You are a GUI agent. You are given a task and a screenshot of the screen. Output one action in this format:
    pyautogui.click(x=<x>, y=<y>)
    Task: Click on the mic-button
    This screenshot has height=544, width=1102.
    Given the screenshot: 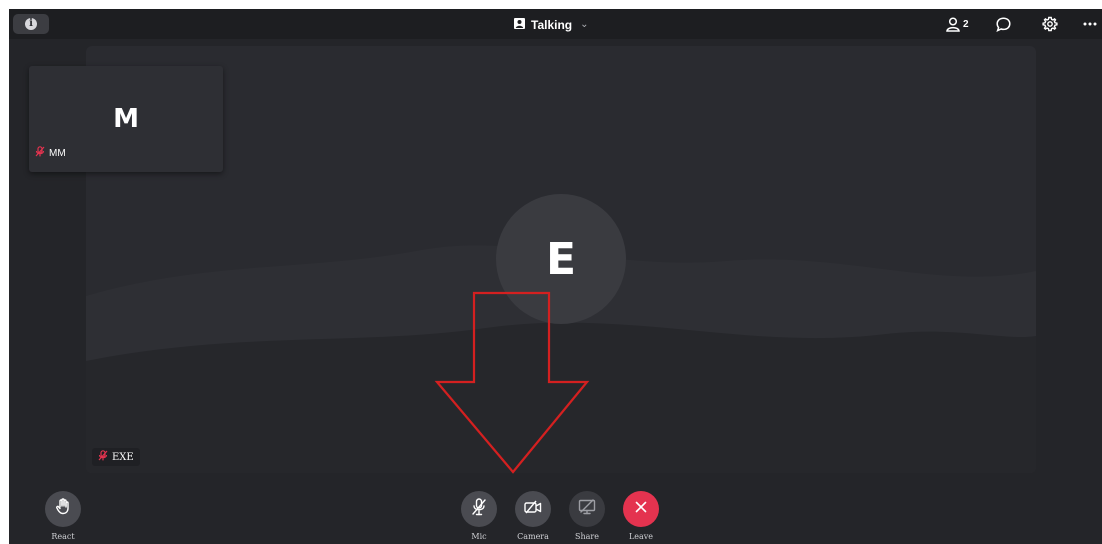 What is the action you would take?
    pyautogui.click(x=479, y=509)
    